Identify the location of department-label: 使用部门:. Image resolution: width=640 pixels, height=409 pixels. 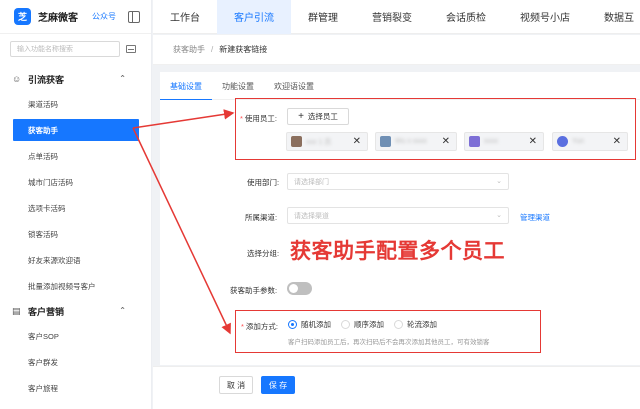
(263, 182).